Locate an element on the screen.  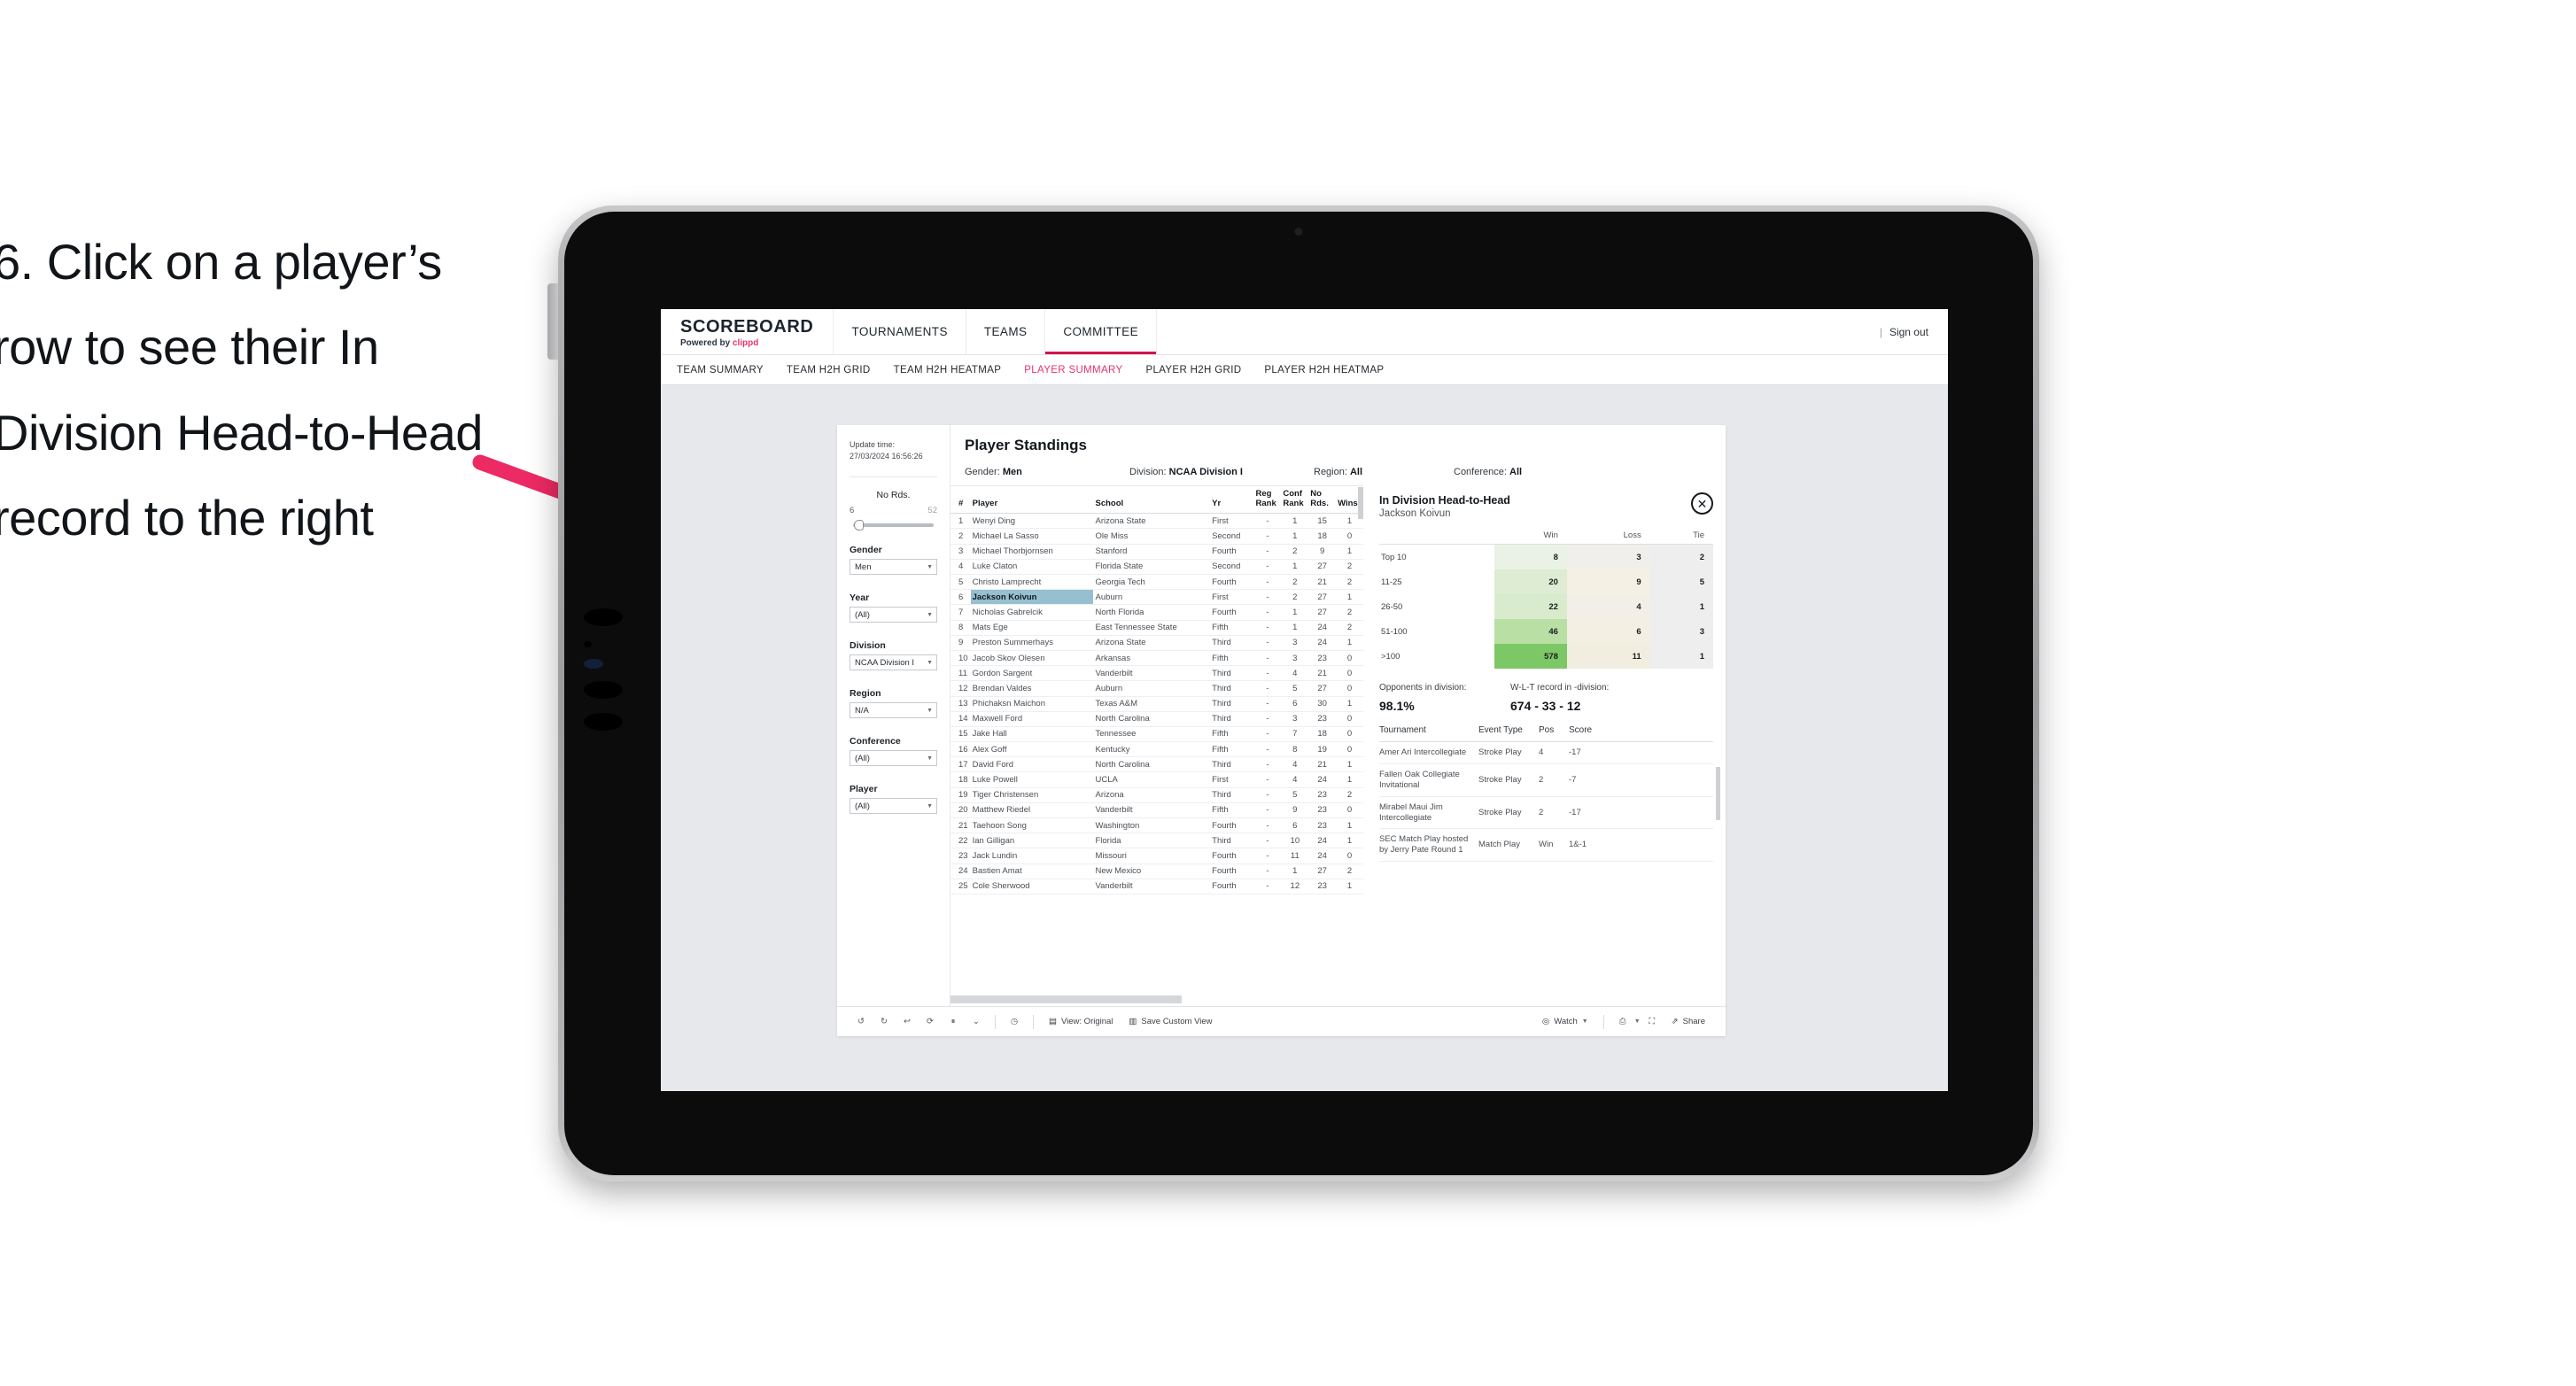
table-row: 10 Jacob Skov Olesen Arkansas Fifth -3 23 0 is located at coordinates (1156, 658).